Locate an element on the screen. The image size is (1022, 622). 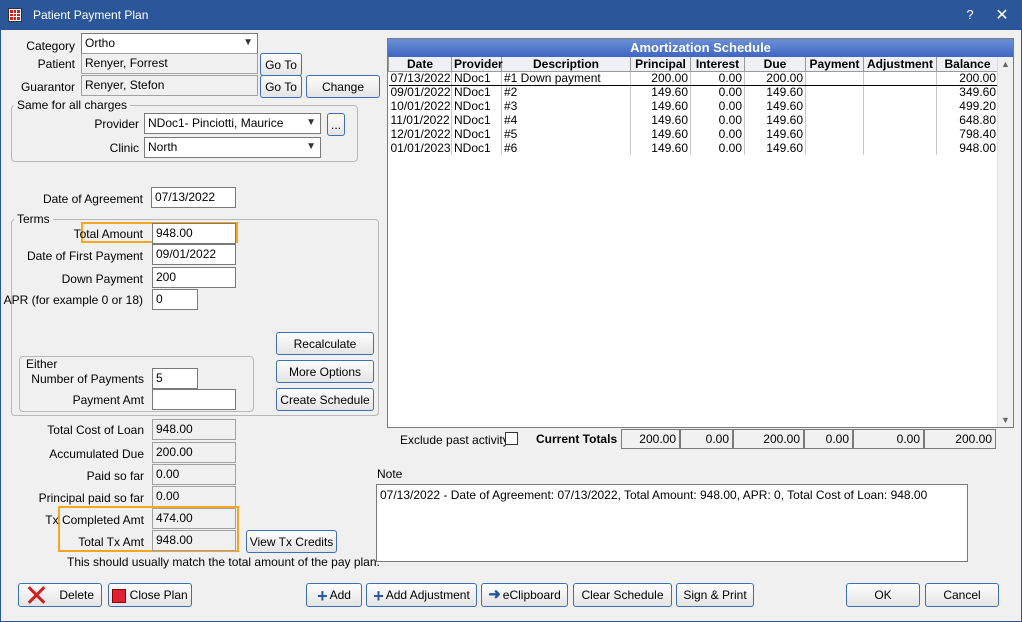
cell-date: 01/01/2023 is located at coordinates (420, 148).